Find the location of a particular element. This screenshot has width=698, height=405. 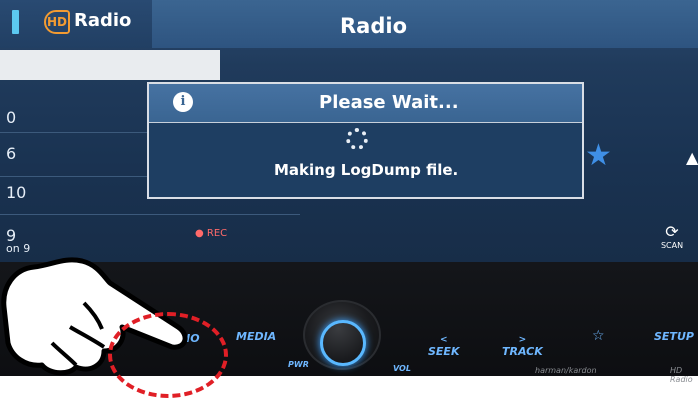

screen-header: HD Radio Radio is located at coordinates (349, 24).